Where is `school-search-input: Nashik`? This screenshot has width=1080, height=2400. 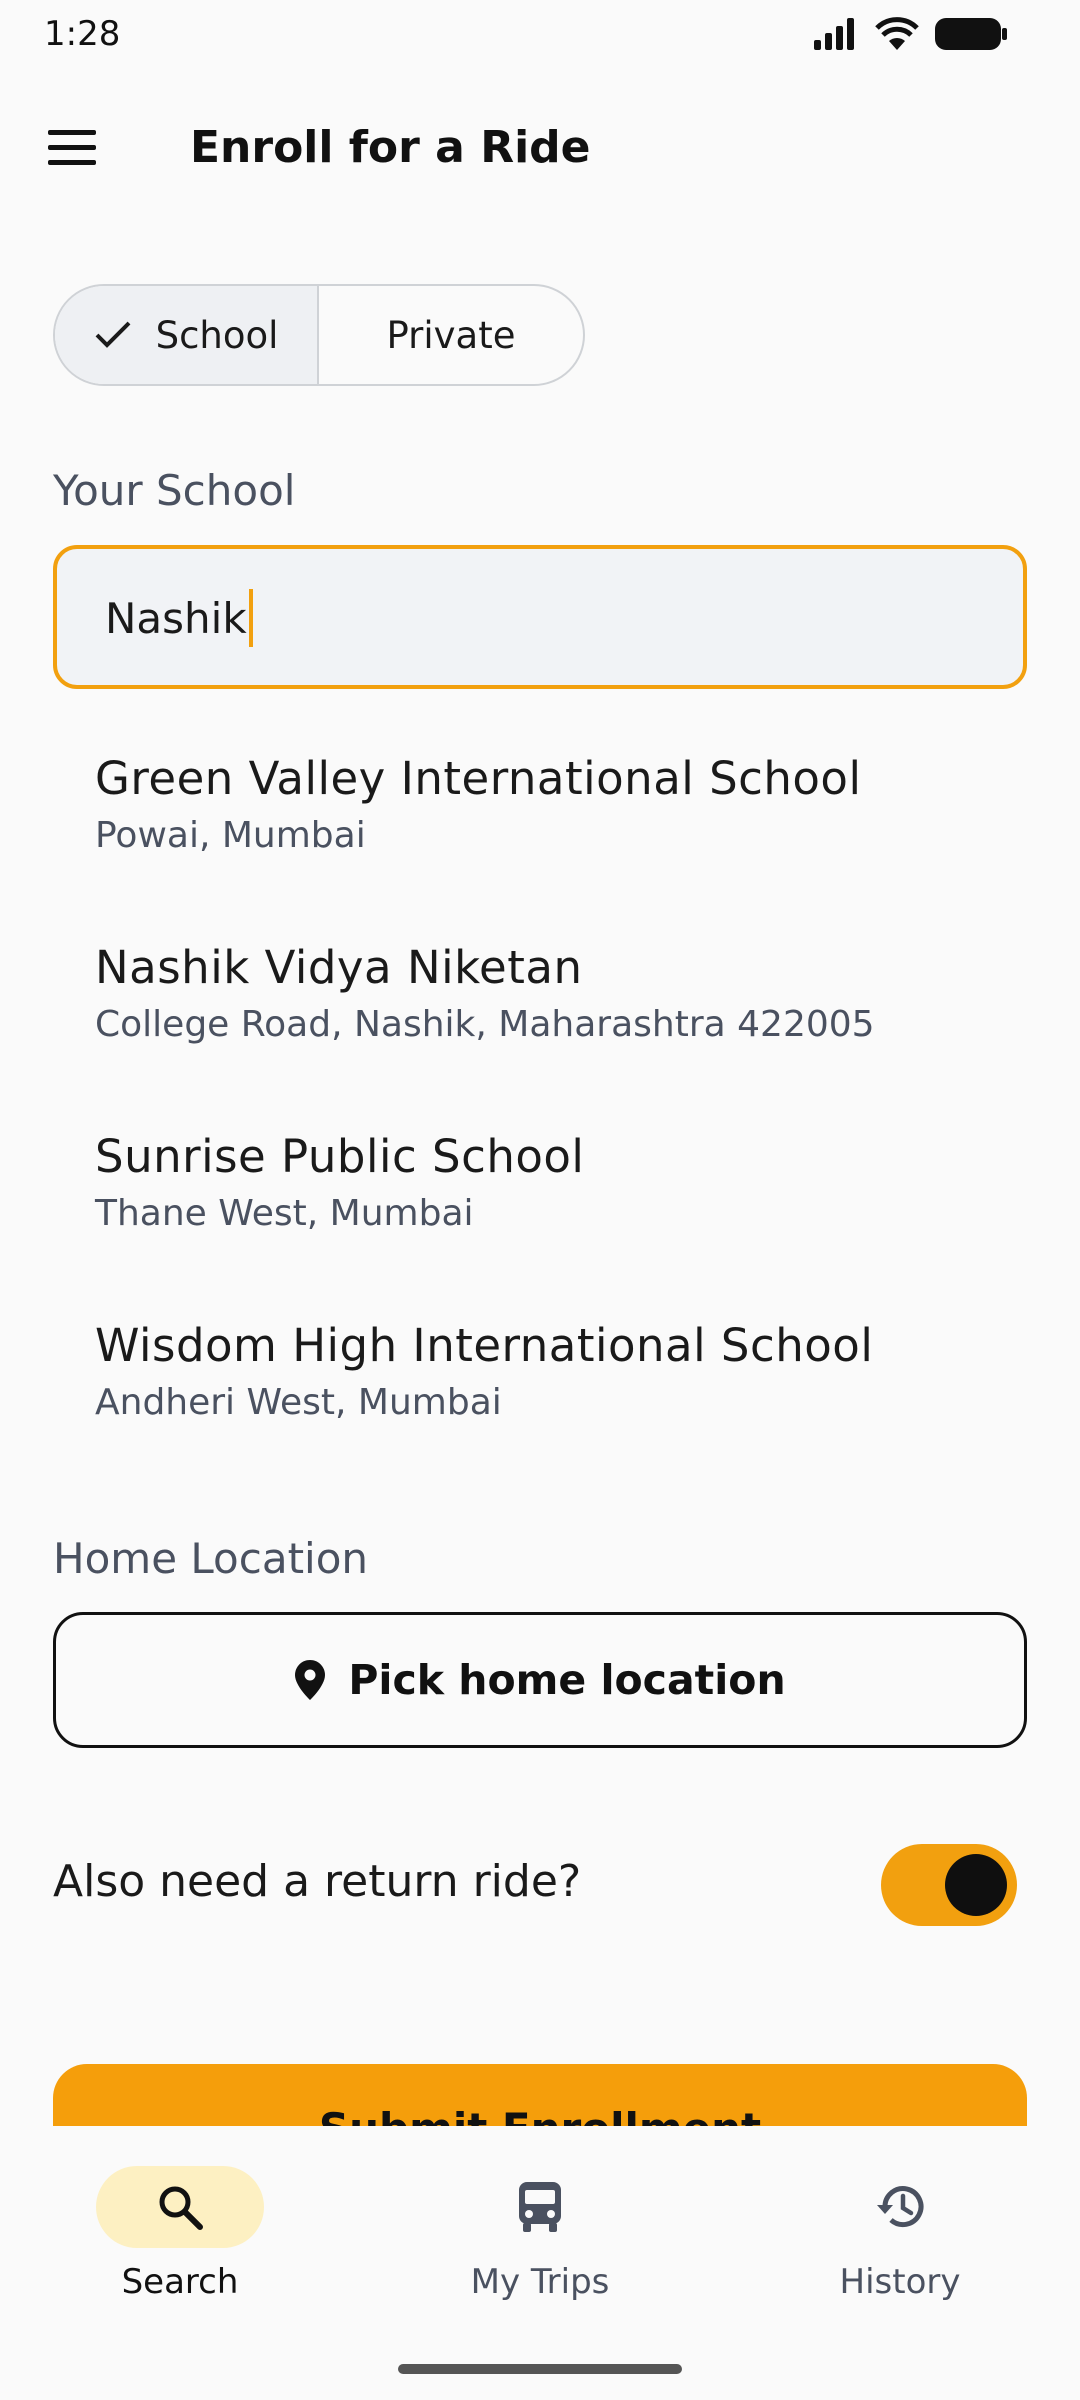 school-search-input: Nashik is located at coordinates (540, 617).